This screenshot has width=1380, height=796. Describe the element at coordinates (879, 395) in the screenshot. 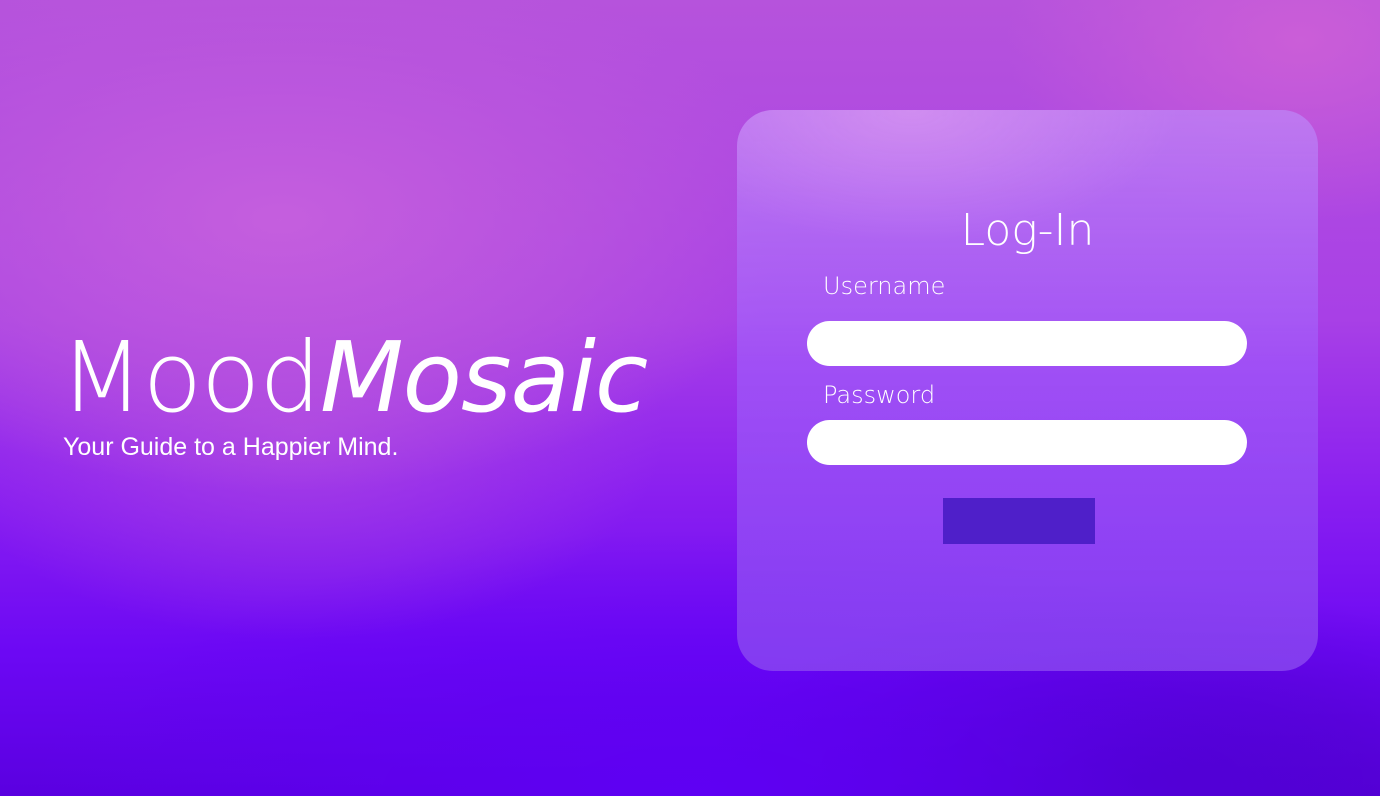

I see `password-label: Password` at that location.